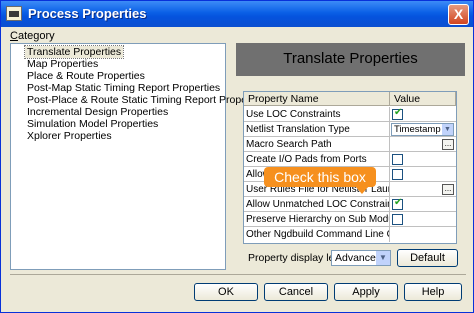  What do you see at coordinates (92, 124) in the screenshot?
I see `category-item-simulation-model: Simulation Model Properties` at bounding box center [92, 124].